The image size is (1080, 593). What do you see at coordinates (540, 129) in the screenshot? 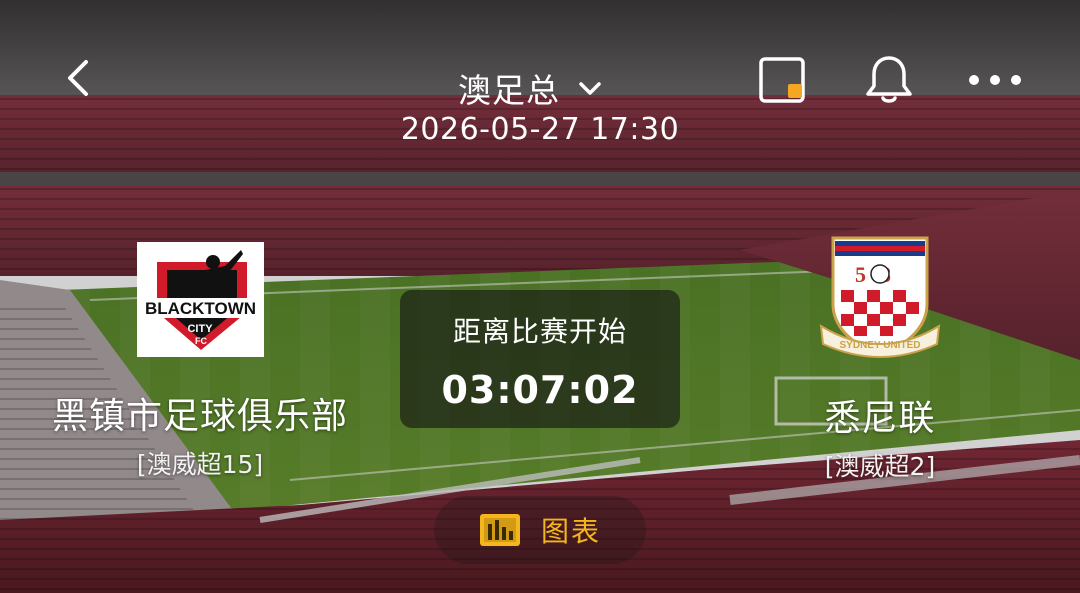
I see `match-datetime: 2026-05-27 17:30` at bounding box center [540, 129].